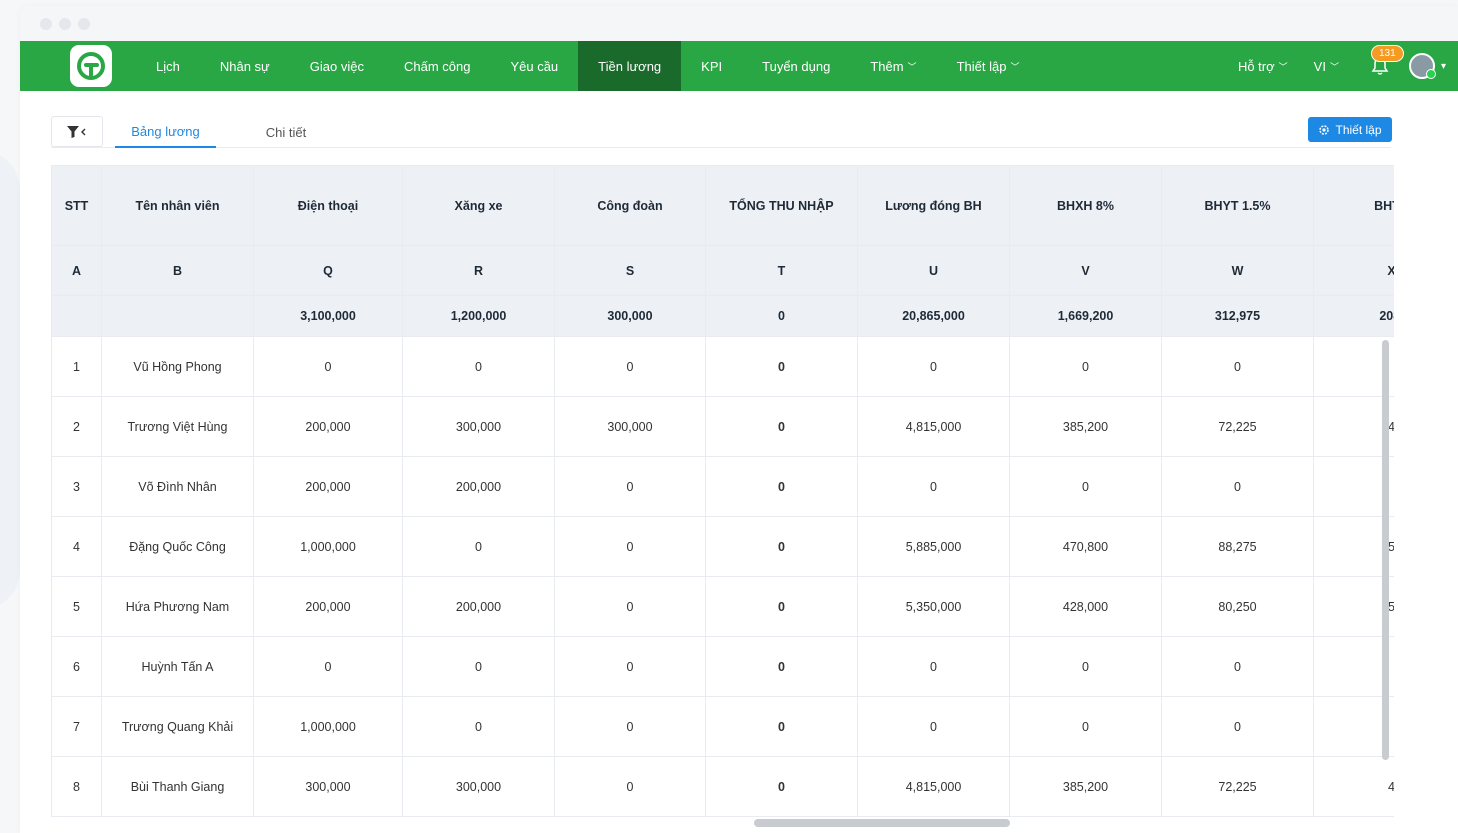 The image size is (1458, 833). Describe the element at coordinates (1256, 66) in the screenshot. I see `support-label: Hỗ trợ` at that location.